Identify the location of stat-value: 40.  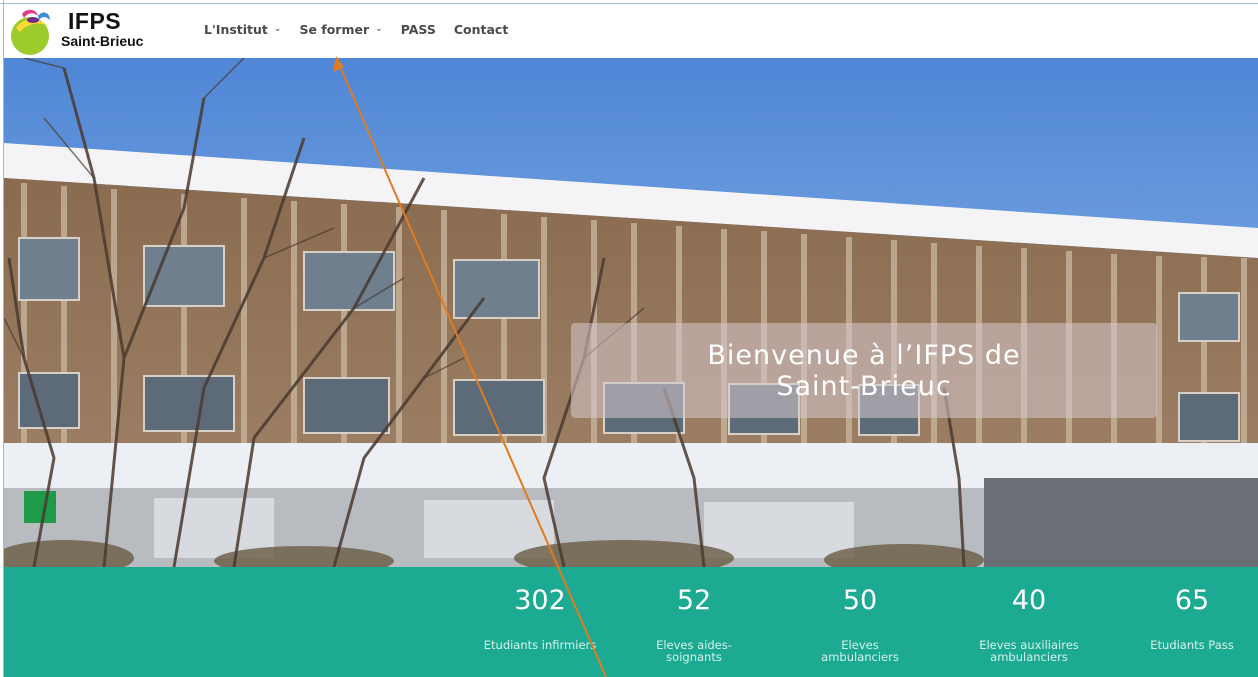
(1029, 600).